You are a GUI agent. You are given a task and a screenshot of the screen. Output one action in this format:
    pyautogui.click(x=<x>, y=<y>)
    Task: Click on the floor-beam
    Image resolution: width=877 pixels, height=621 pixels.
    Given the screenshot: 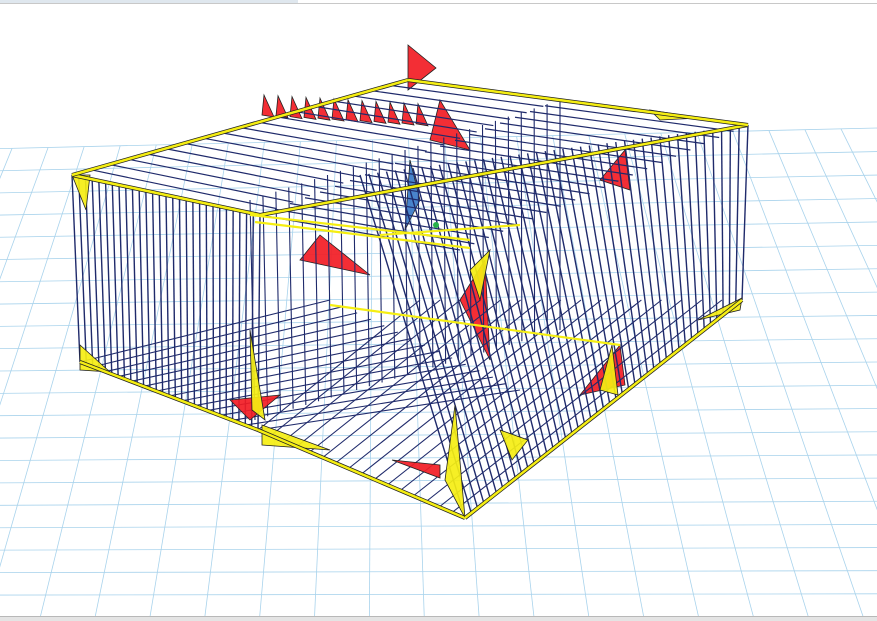 What is the action you would take?
    pyautogui.click(x=553, y=401)
    